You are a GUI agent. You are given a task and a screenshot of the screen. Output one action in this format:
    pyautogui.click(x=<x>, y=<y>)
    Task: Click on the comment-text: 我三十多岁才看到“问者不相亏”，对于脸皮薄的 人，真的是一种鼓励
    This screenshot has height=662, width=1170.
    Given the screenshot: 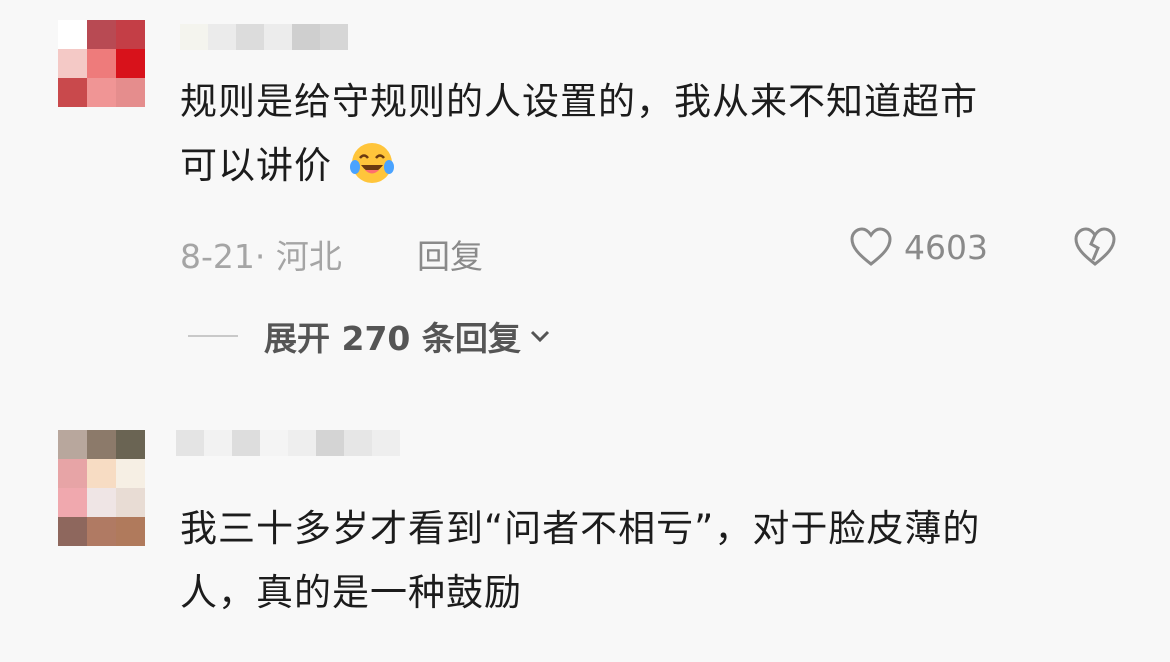 What is the action you would take?
    pyautogui.click(x=580, y=561)
    